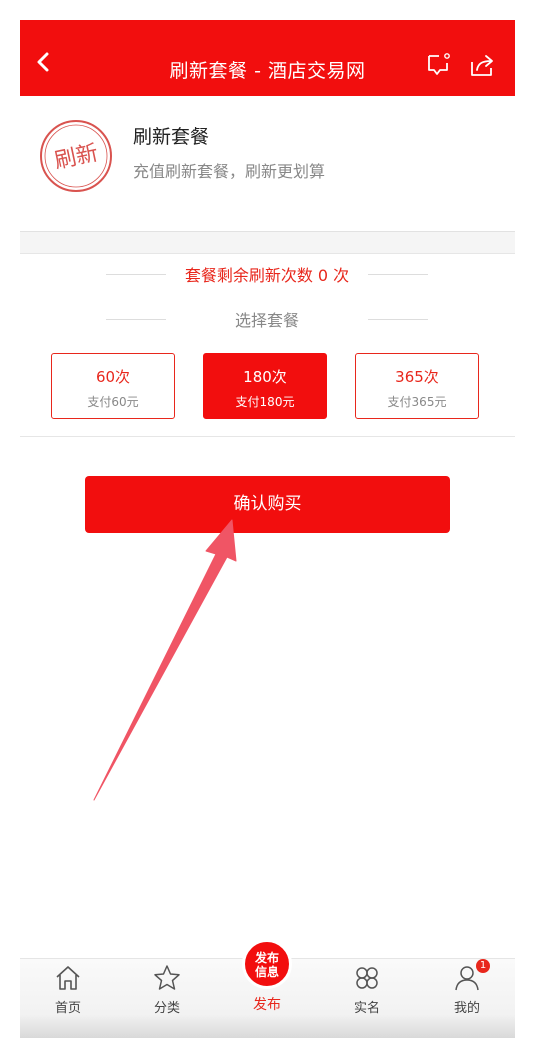 This screenshot has height=1058, width=535. What do you see at coordinates (68, 991) in the screenshot?
I see `tab-home: 首页` at bounding box center [68, 991].